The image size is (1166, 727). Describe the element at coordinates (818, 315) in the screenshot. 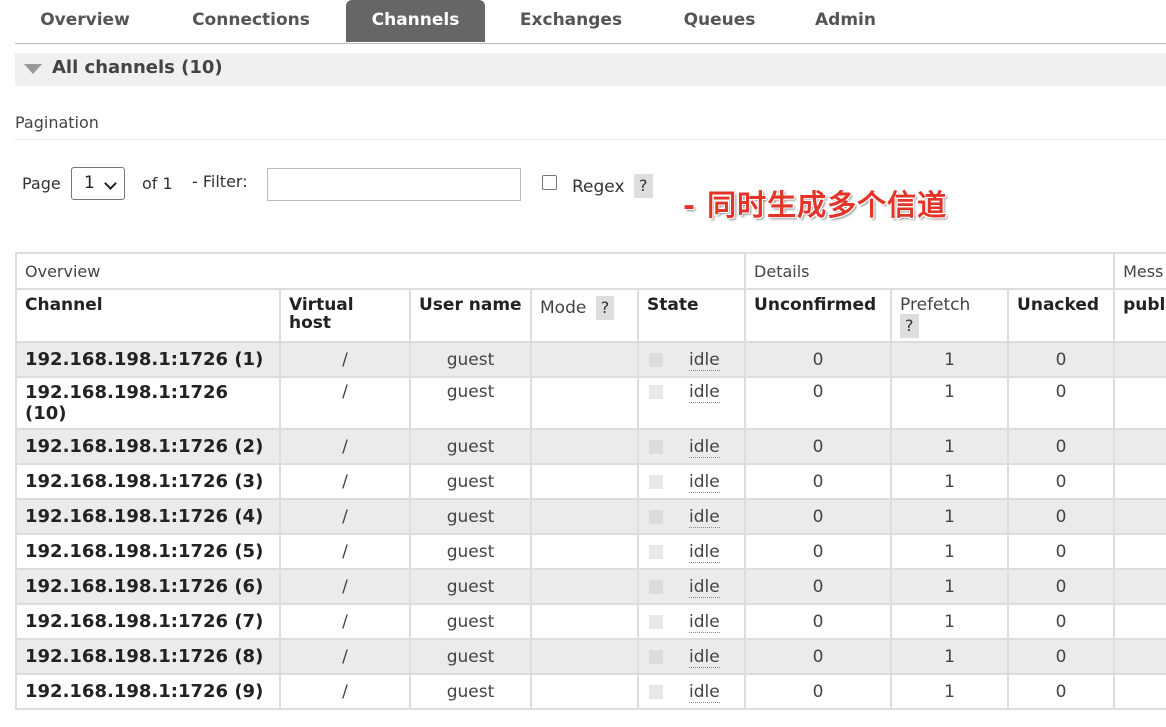

I see `column-header-unconfirmed: Unconfirmed` at that location.